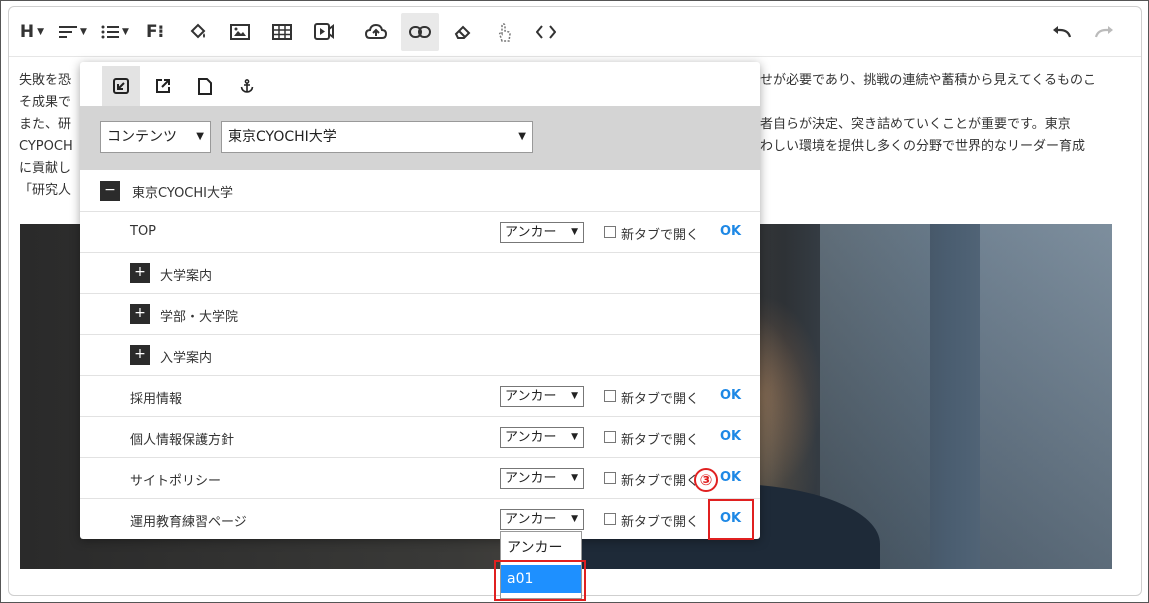  I want to click on page-row: 運用教育練習ページ アンカー ▼ 新タブで開く OK, so click(420, 519).